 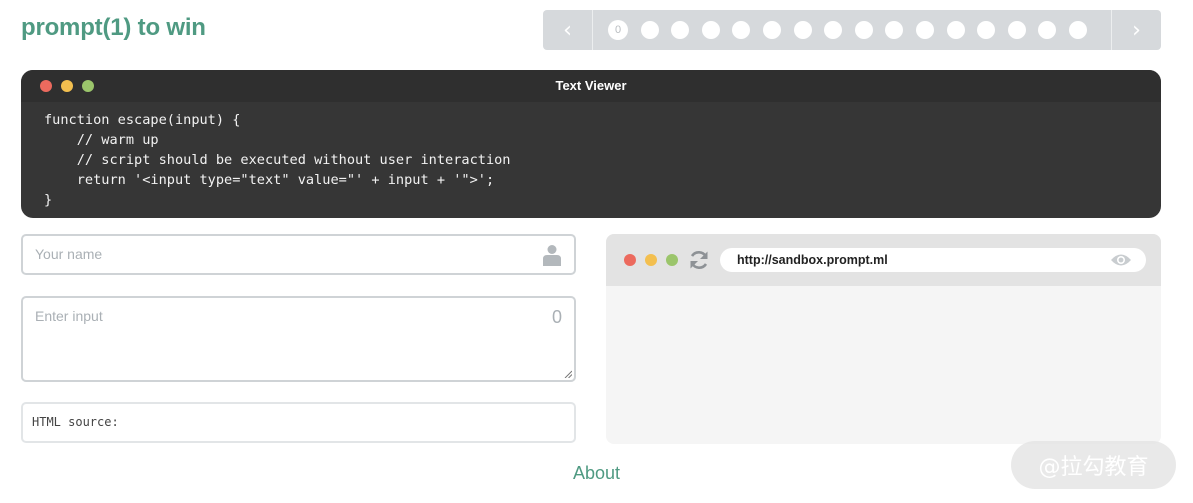 I want to click on level-dot-active: 0, so click(x=618, y=30).